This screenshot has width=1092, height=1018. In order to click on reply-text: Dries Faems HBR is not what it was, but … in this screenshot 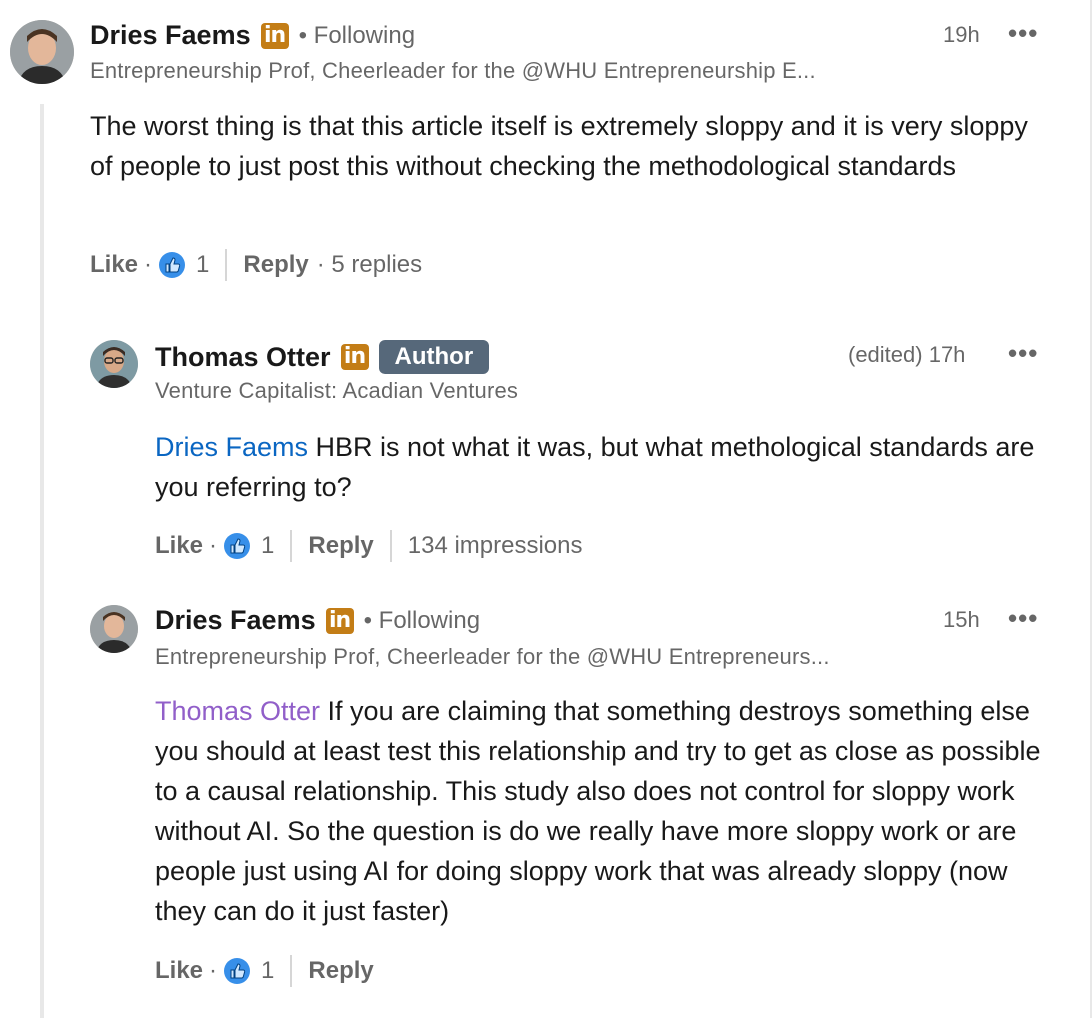, I will do `click(610, 467)`.